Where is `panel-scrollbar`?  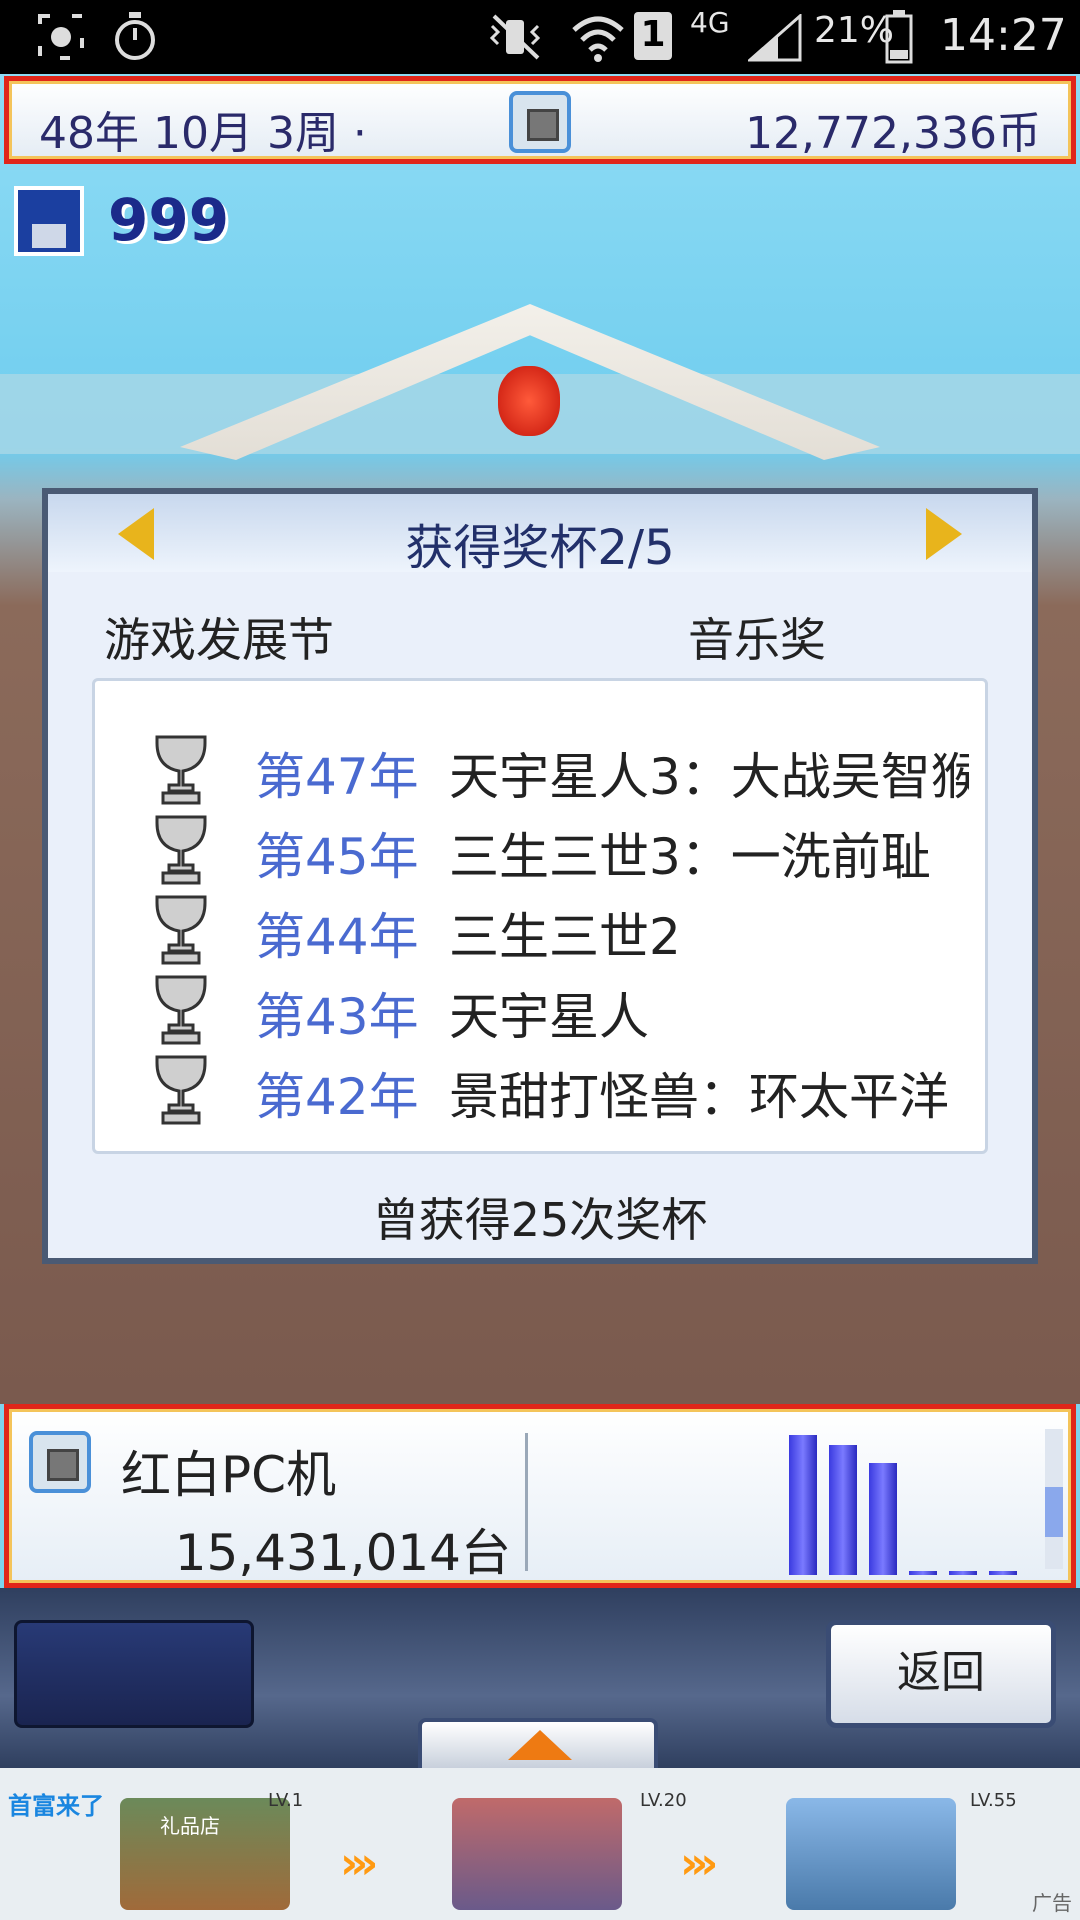
panel-scrollbar is located at coordinates (1054, 1499).